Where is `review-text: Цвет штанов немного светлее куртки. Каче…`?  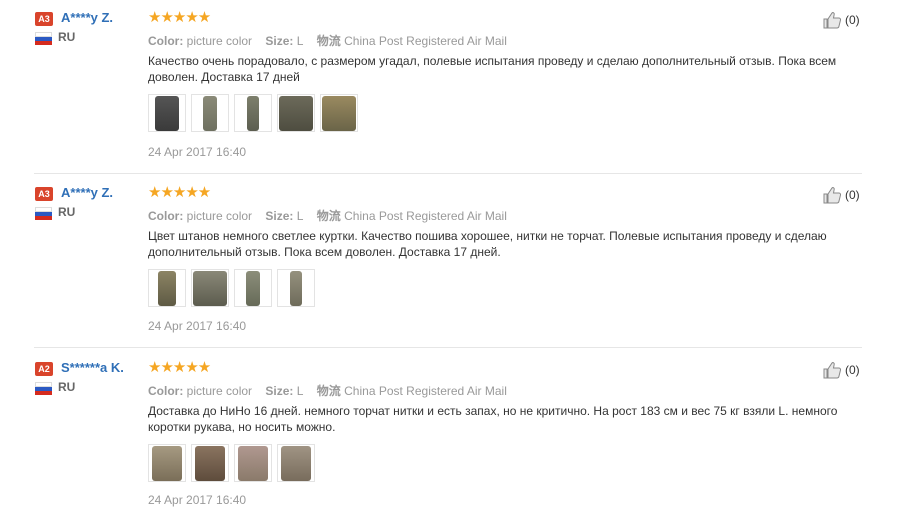
review-text: Цвет штанов немного светлее куртки. Каче… is located at coordinates (487, 244).